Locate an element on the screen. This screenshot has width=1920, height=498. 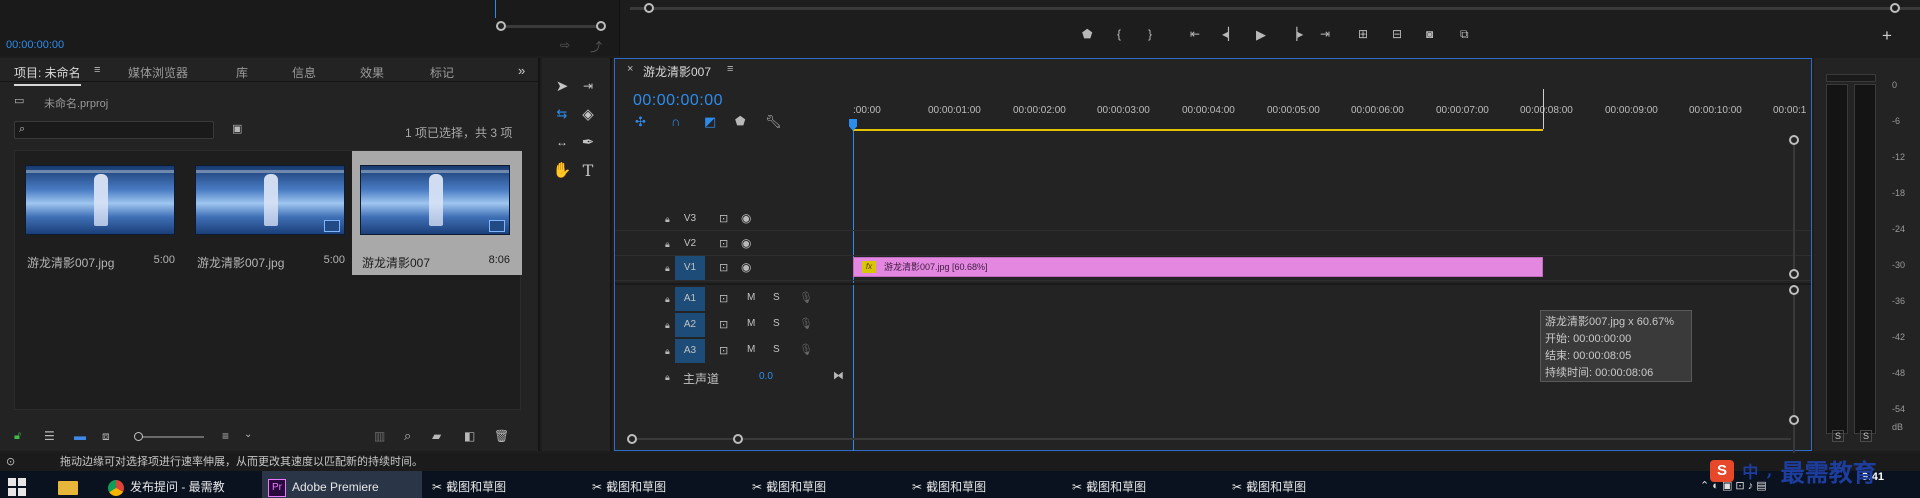
video-scroll-handle is located at coordinates (1794, 274).